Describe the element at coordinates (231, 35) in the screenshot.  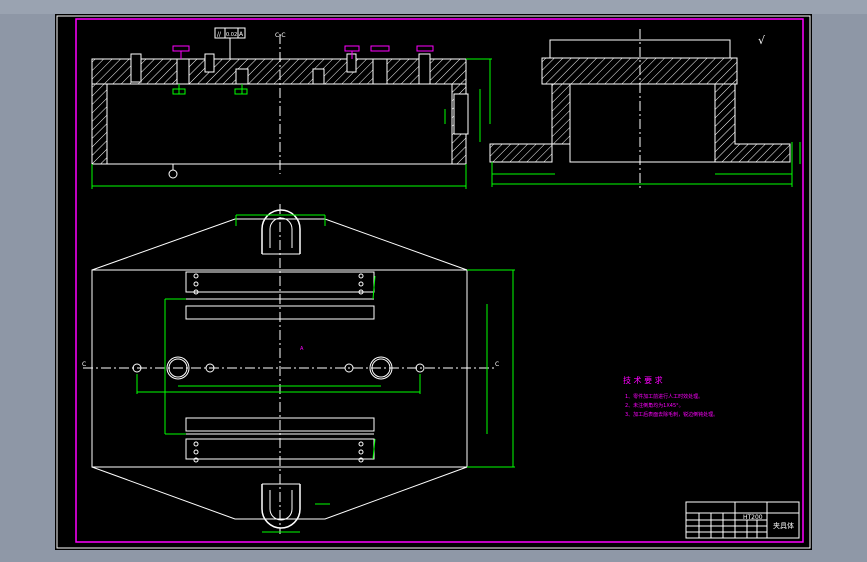
I see `gdt-value: 0.02` at that location.